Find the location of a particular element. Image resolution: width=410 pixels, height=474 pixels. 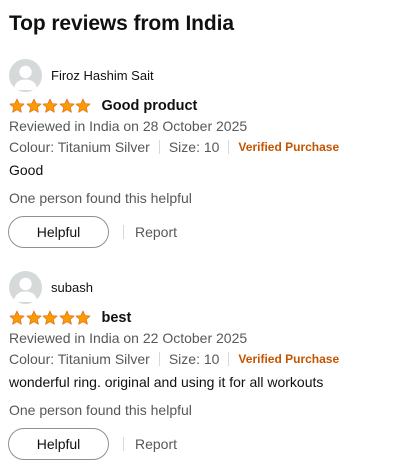

review-date: Reviewed in India on 22 October 2025 is located at coordinates (128, 338).